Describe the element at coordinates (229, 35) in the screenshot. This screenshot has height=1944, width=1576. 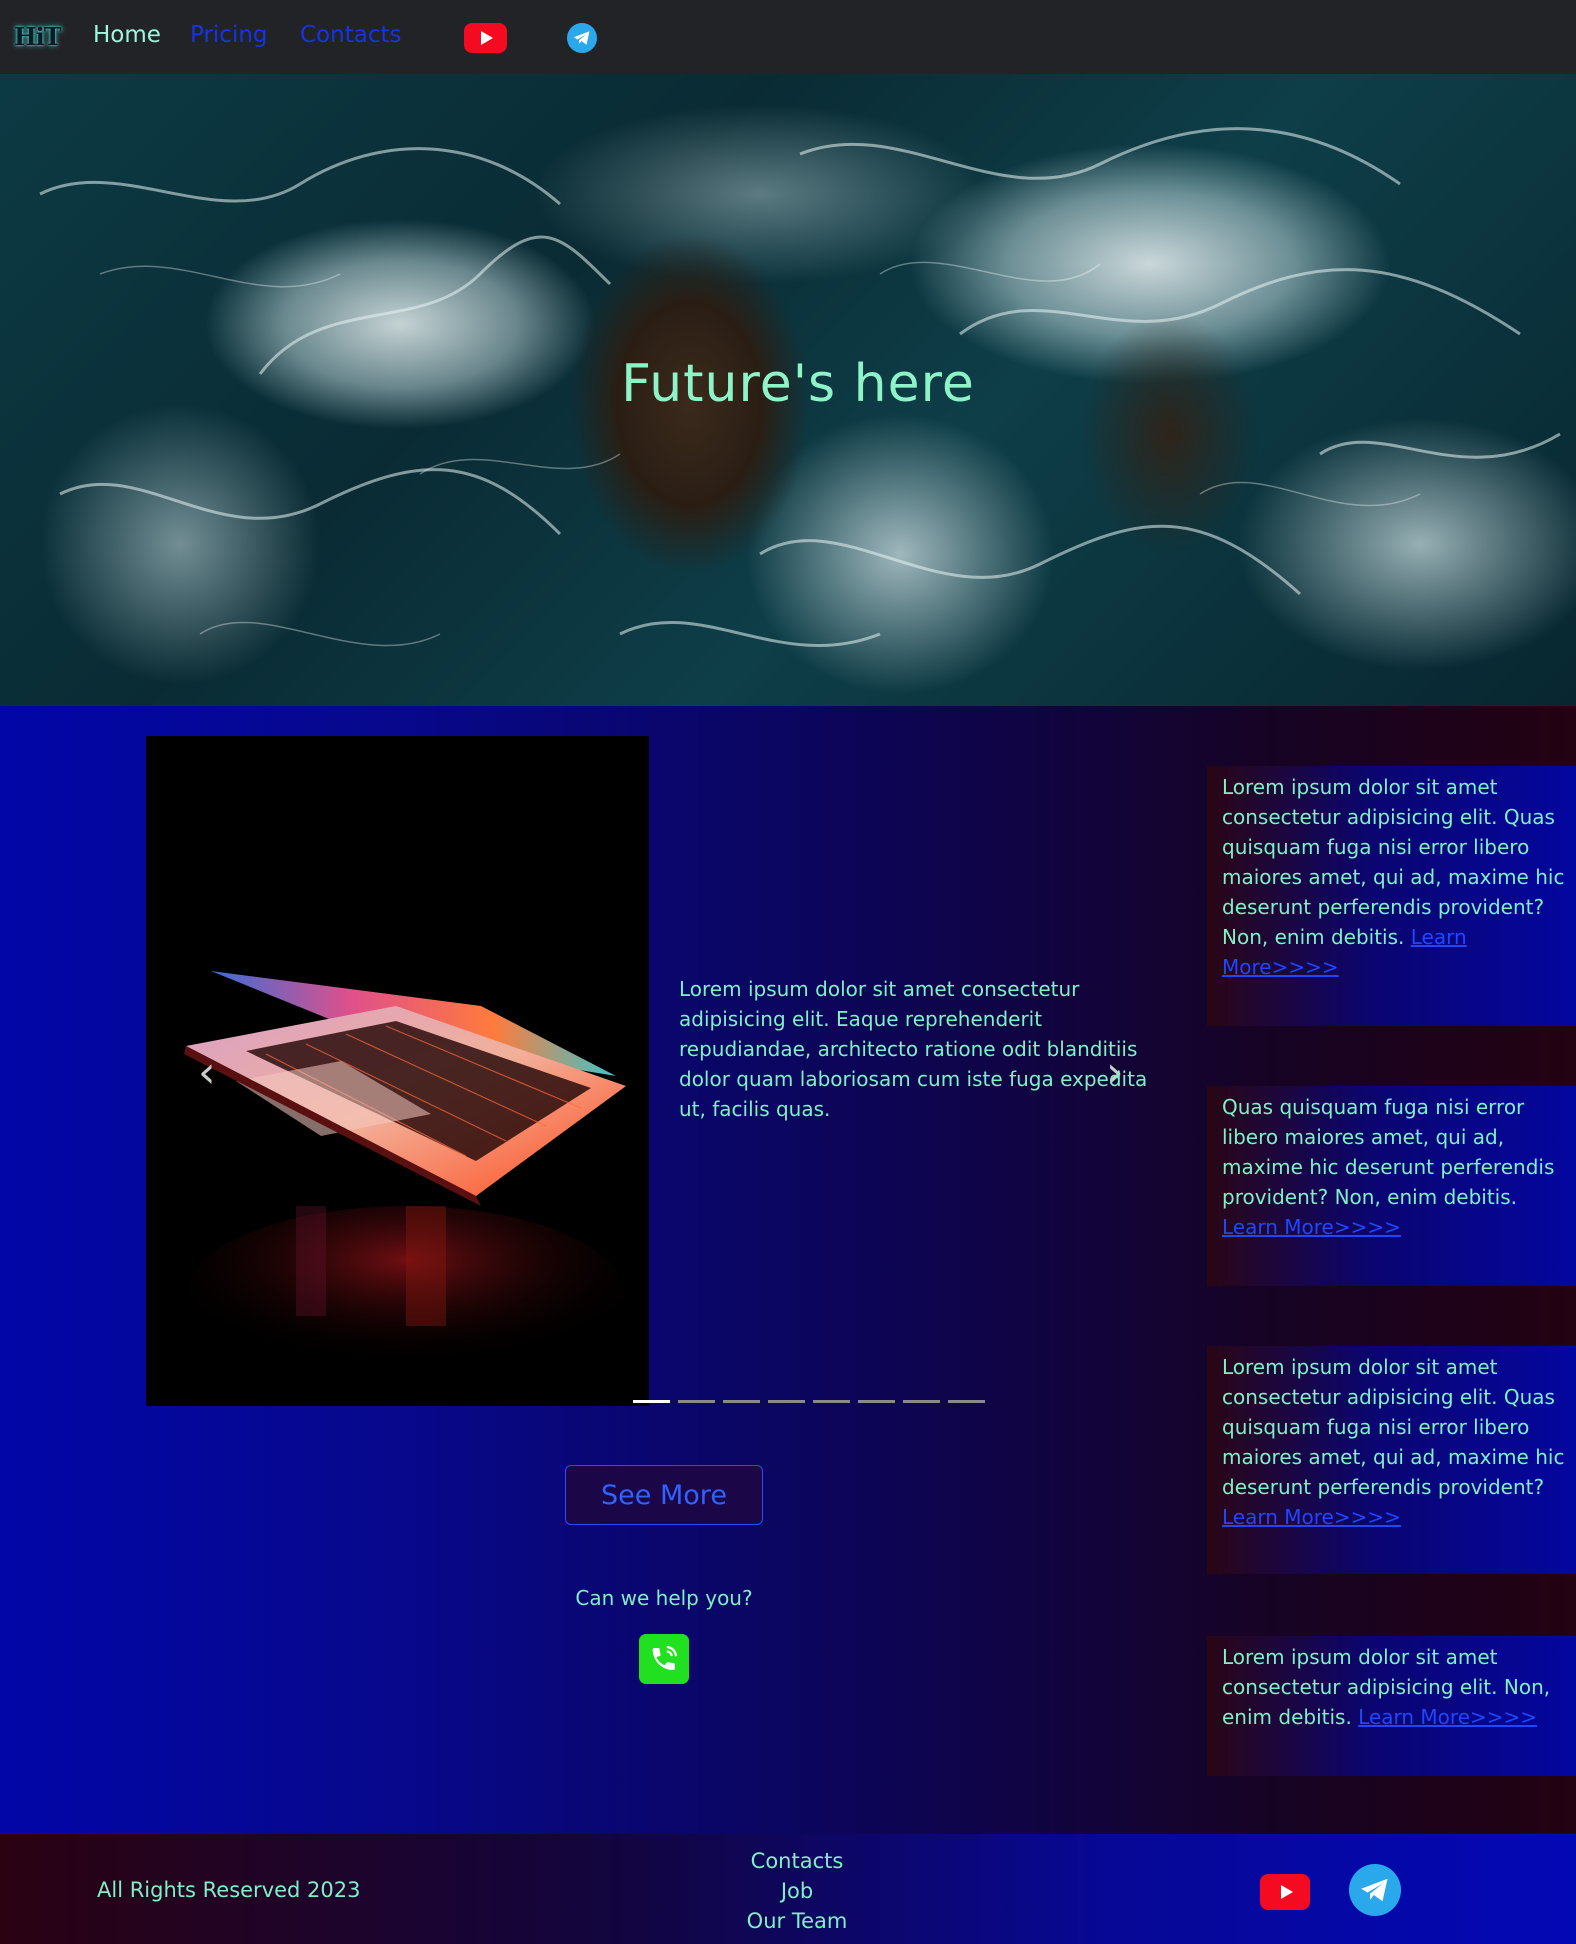
I see `nav-link-pricing: Pricing` at that location.